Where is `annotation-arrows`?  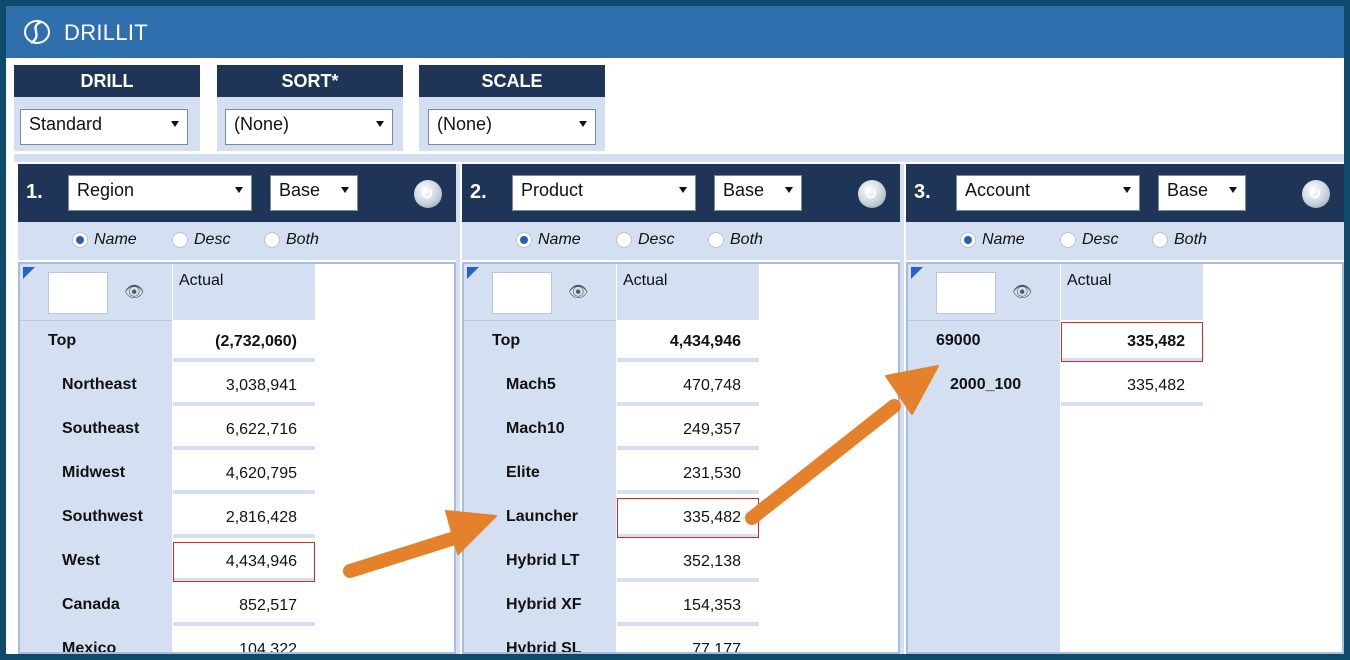 annotation-arrows is located at coordinates (641, 471).